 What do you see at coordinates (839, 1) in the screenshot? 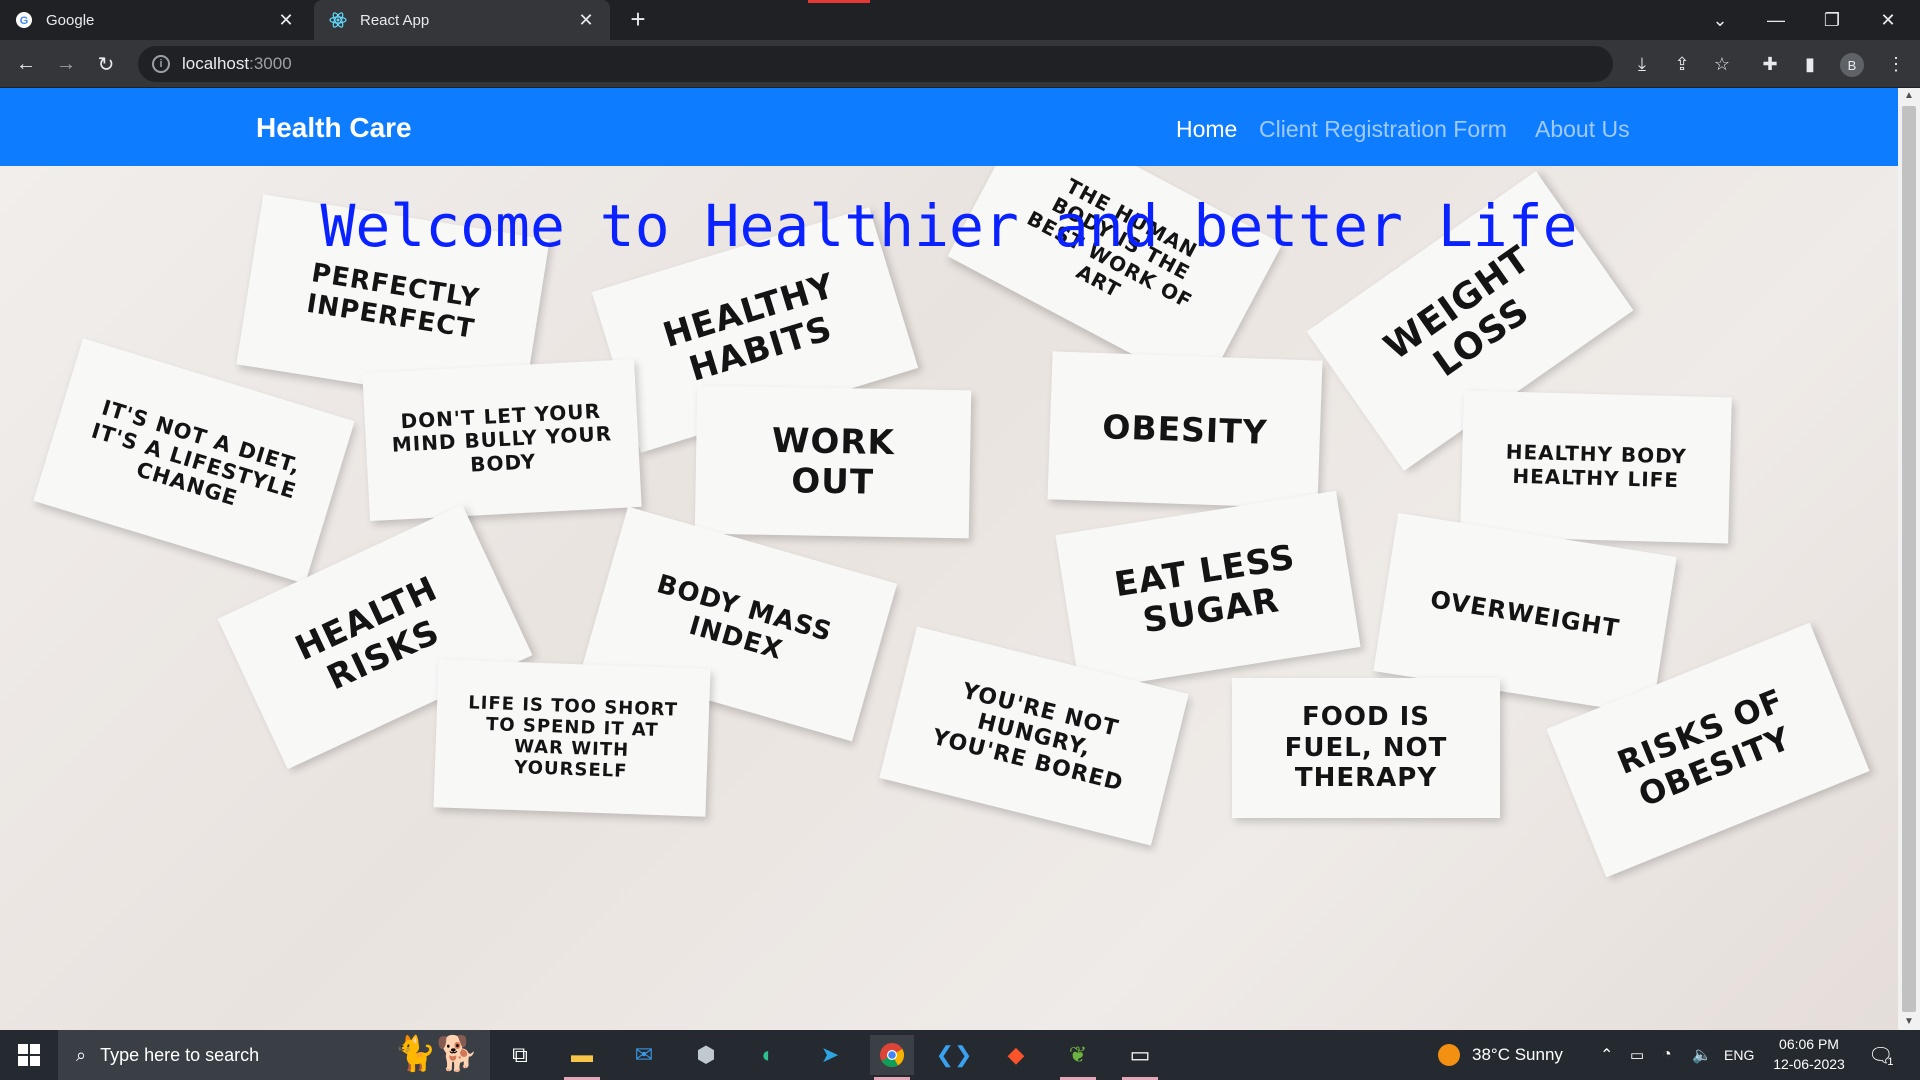
I see `recording-indicator` at bounding box center [839, 1].